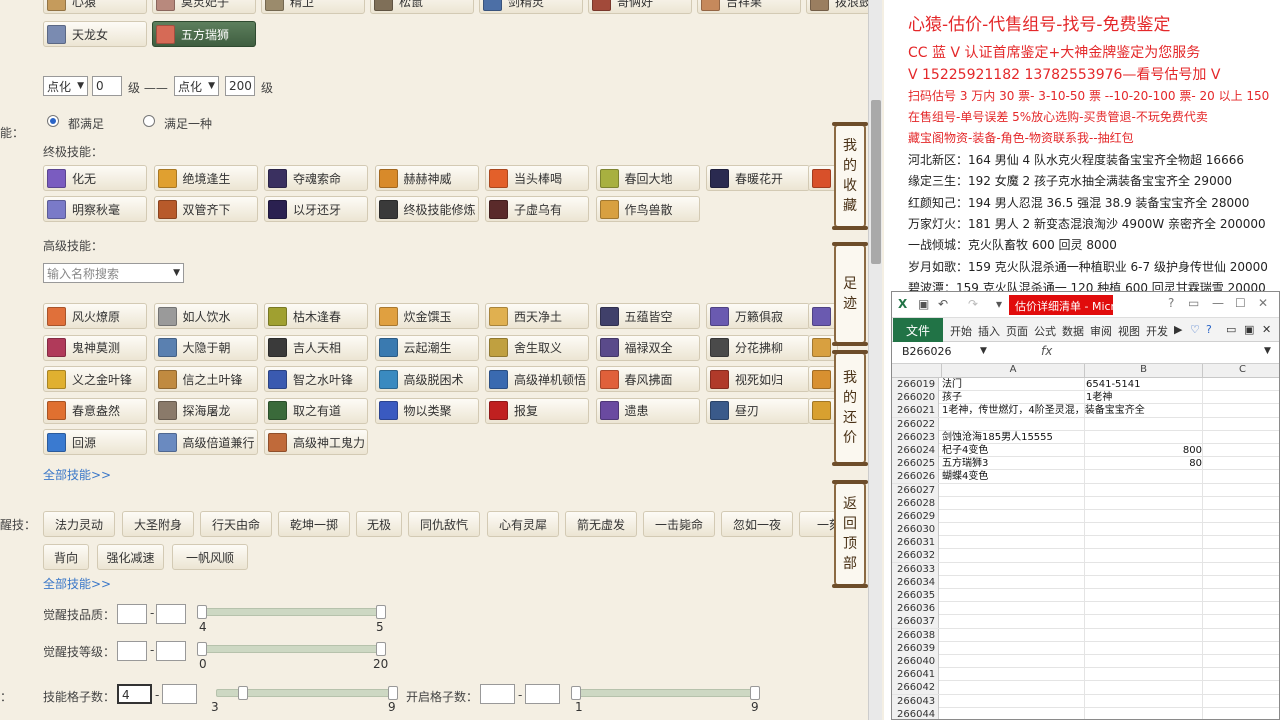  What do you see at coordinates (952, 384) in the screenshot?
I see `cell-a: 法门` at bounding box center [952, 384].